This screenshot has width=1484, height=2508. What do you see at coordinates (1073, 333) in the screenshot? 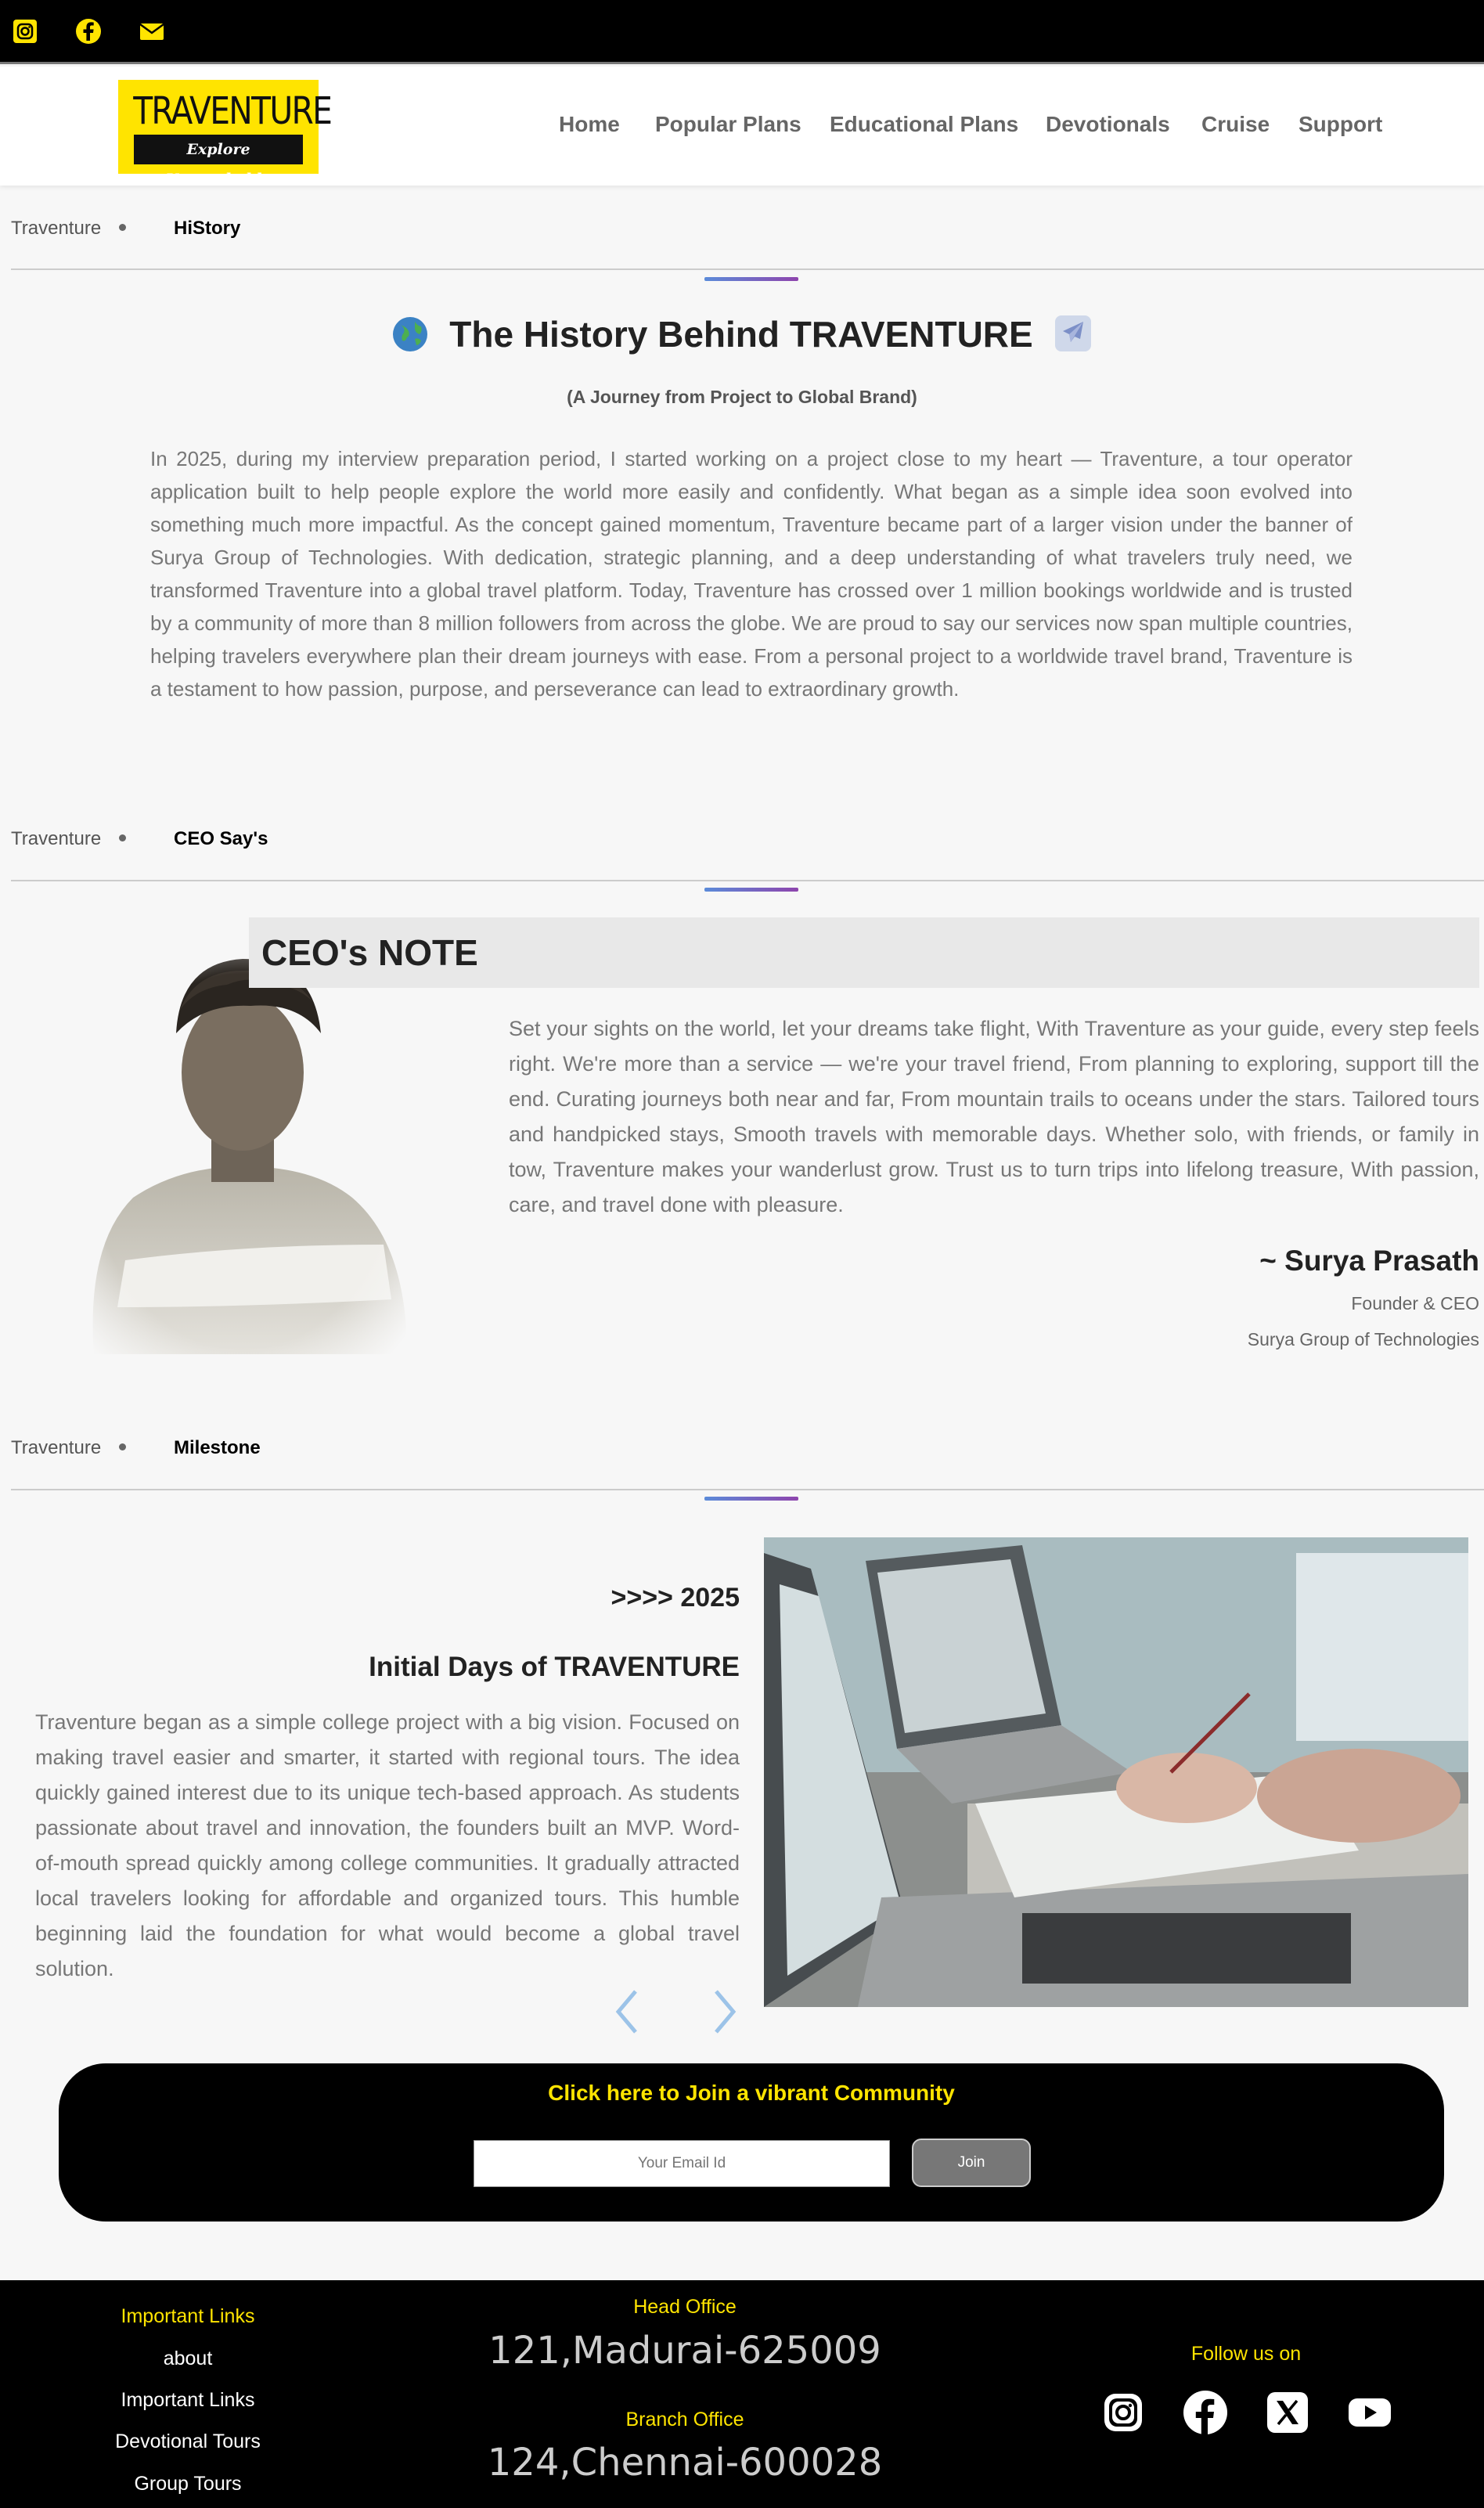
I see `airplane-icon` at bounding box center [1073, 333].